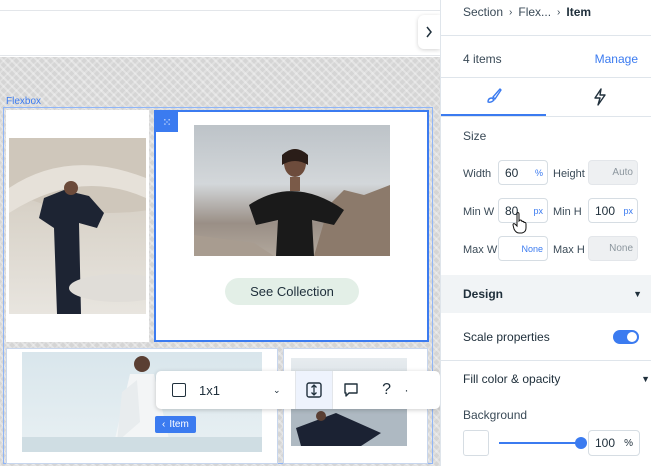  I want to click on help-button: ?, so click(387, 390).